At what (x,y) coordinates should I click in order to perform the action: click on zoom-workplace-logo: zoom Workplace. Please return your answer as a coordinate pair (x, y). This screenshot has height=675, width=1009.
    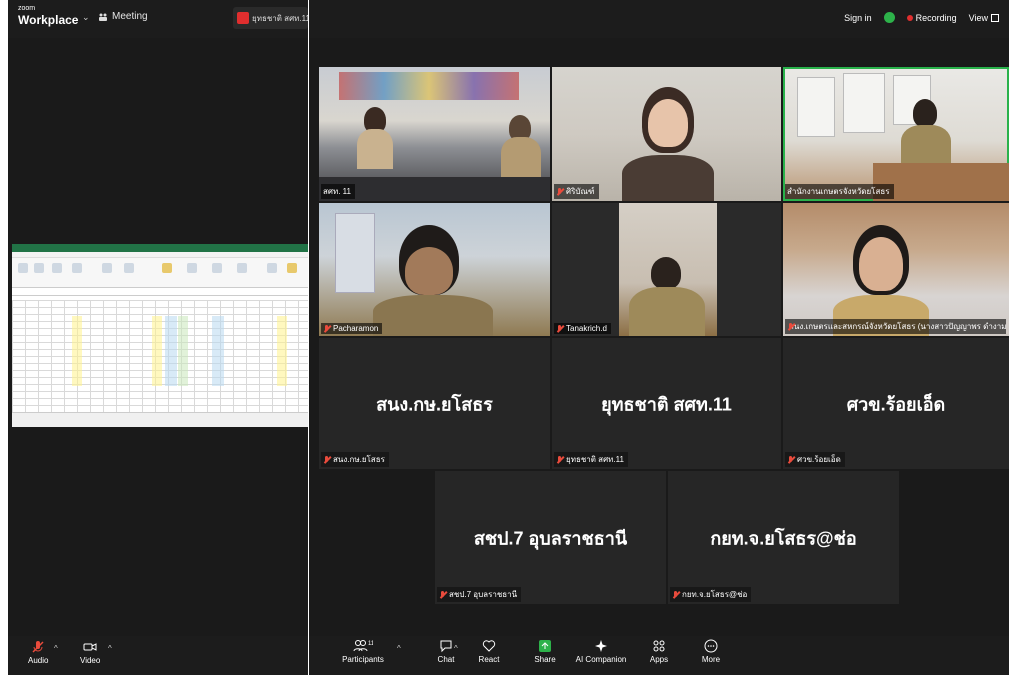
    Looking at the image, I should click on (48, 16).